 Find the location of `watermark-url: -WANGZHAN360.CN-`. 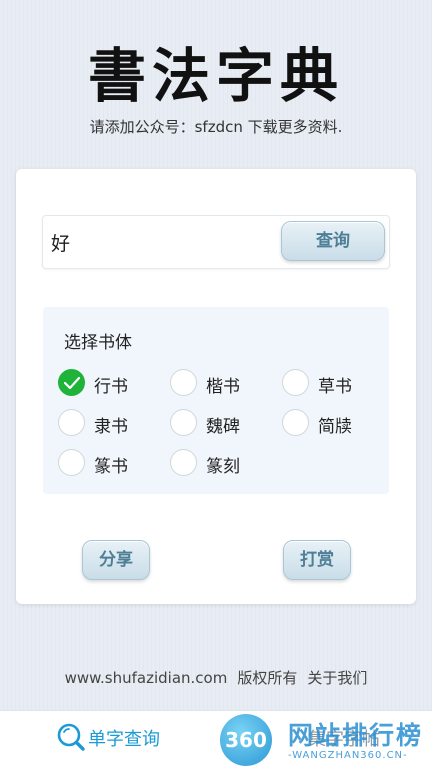

watermark-url: -WANGZHAN360.CN- is located at coordinates (348, 755).